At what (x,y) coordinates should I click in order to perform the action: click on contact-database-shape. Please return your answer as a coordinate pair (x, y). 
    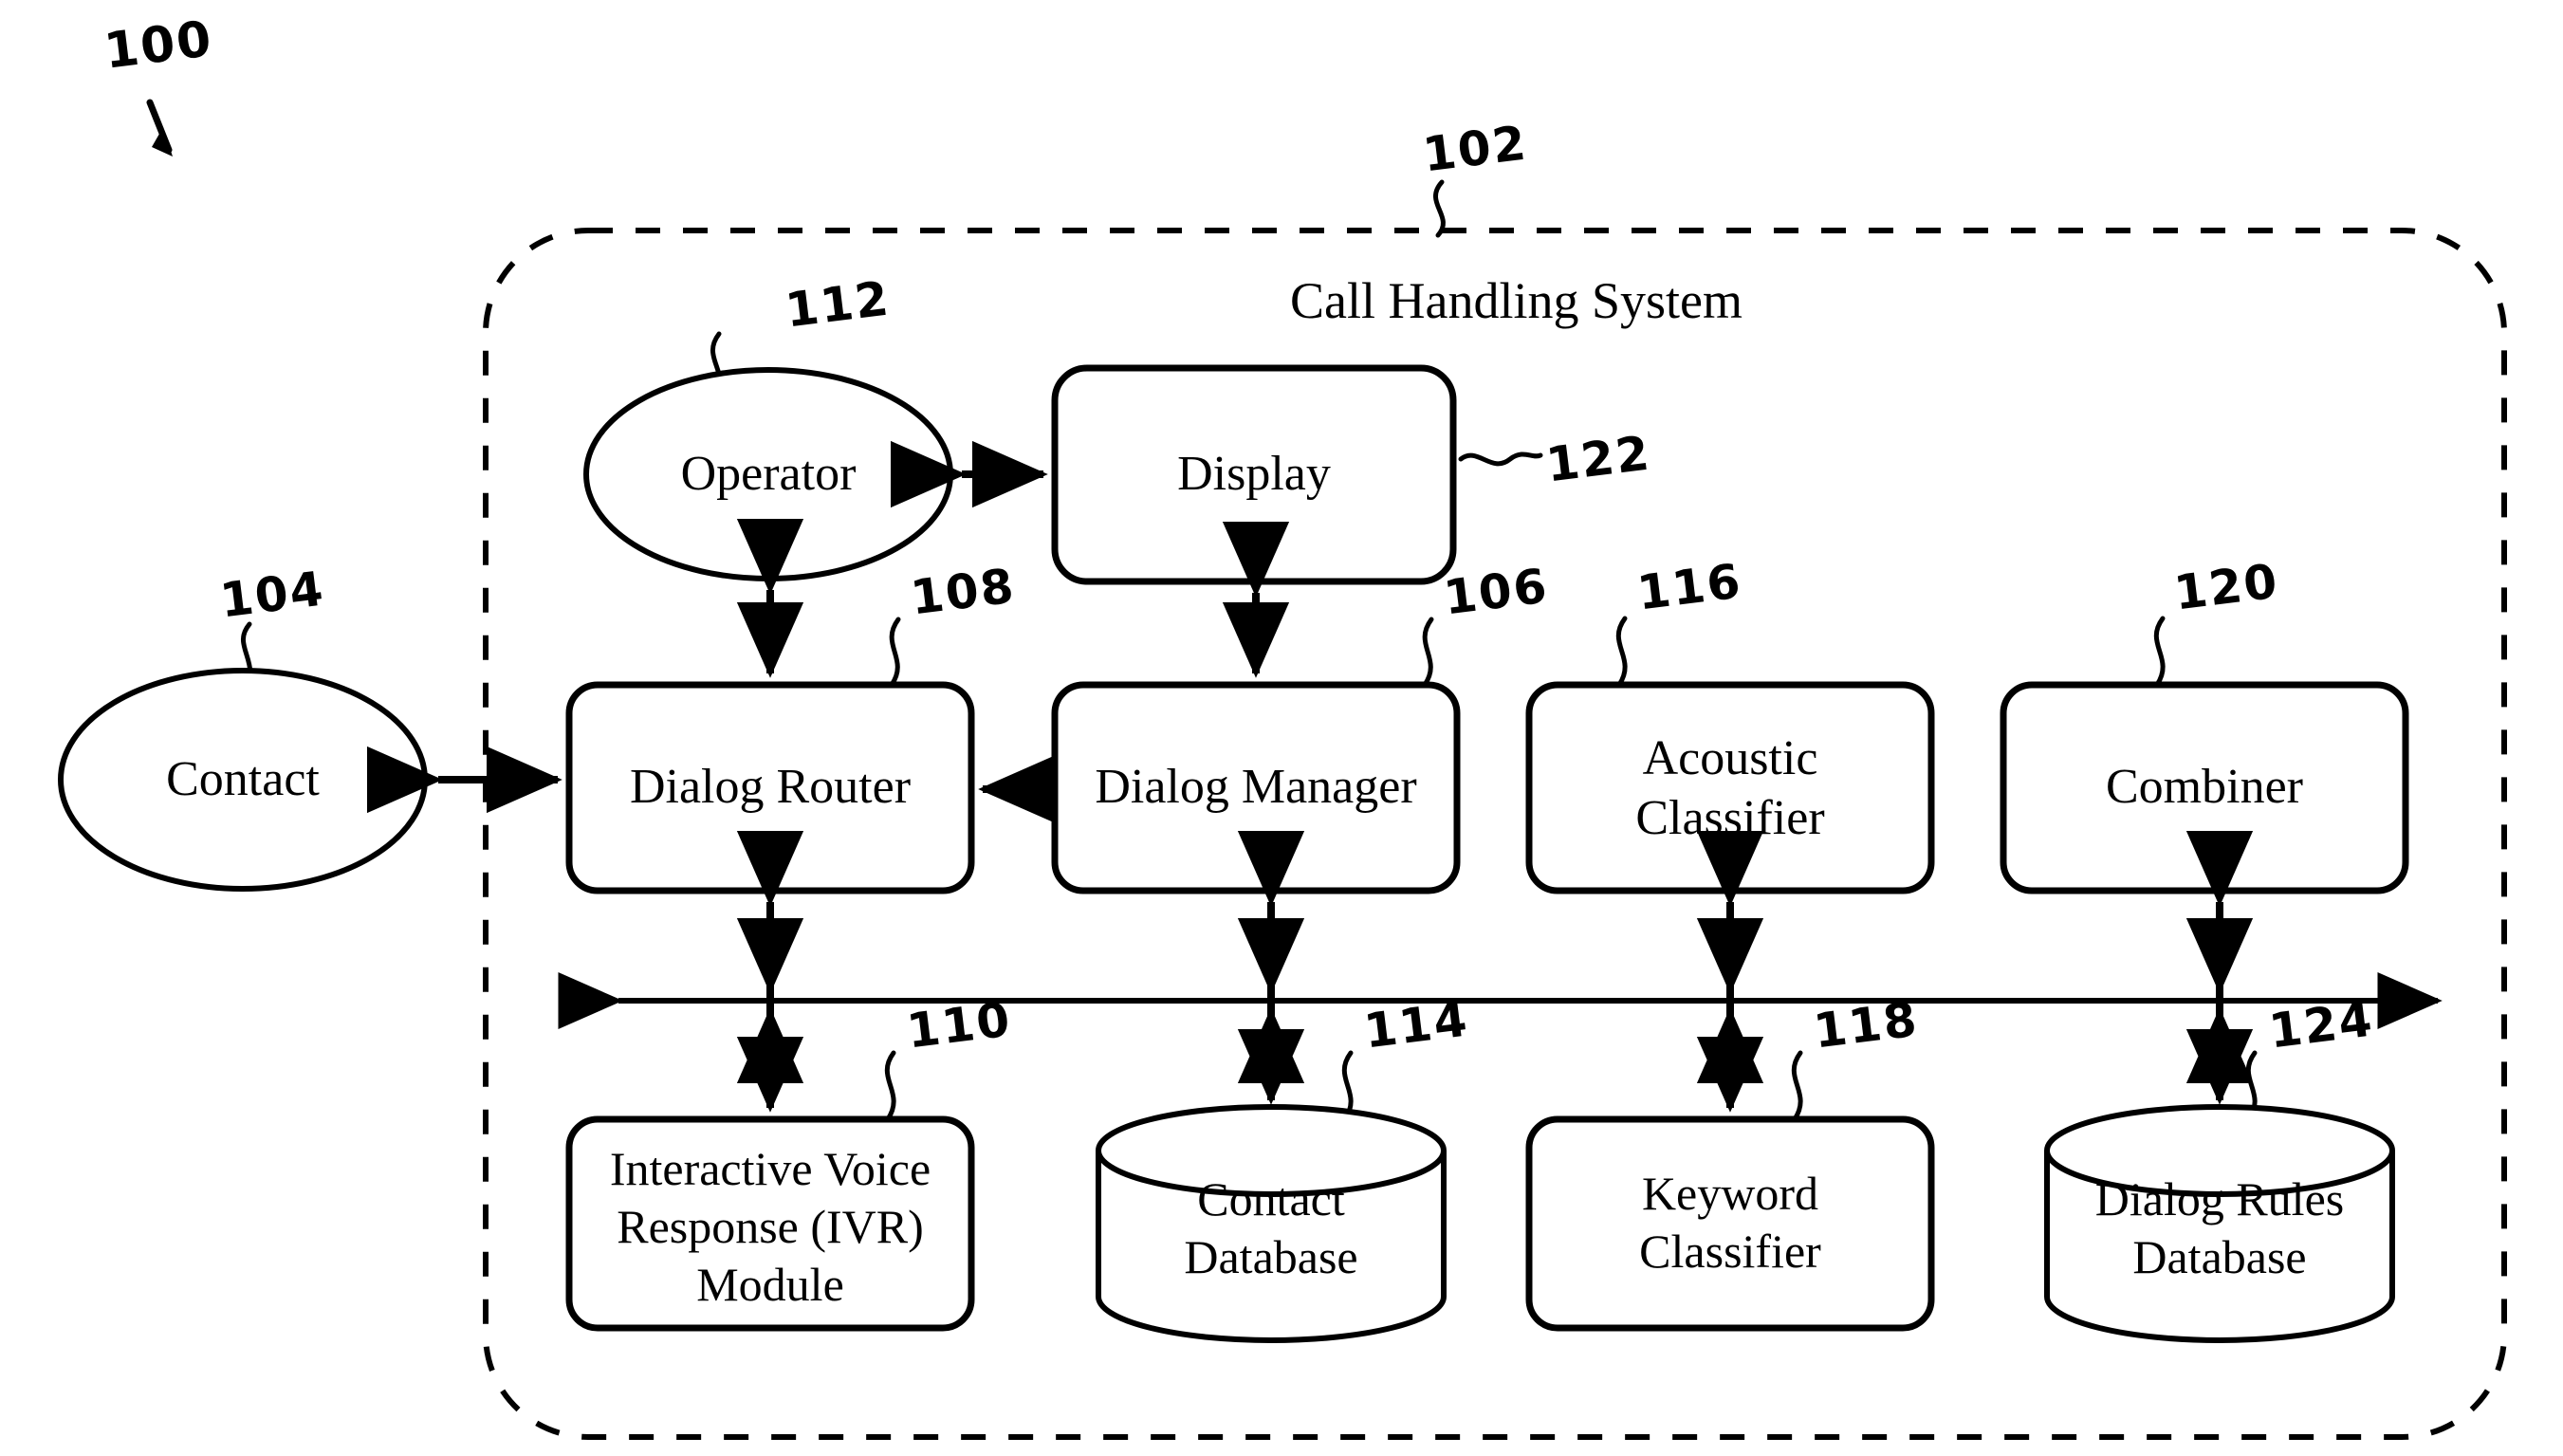
    Looking at the image, I should click on (1271, 1223).